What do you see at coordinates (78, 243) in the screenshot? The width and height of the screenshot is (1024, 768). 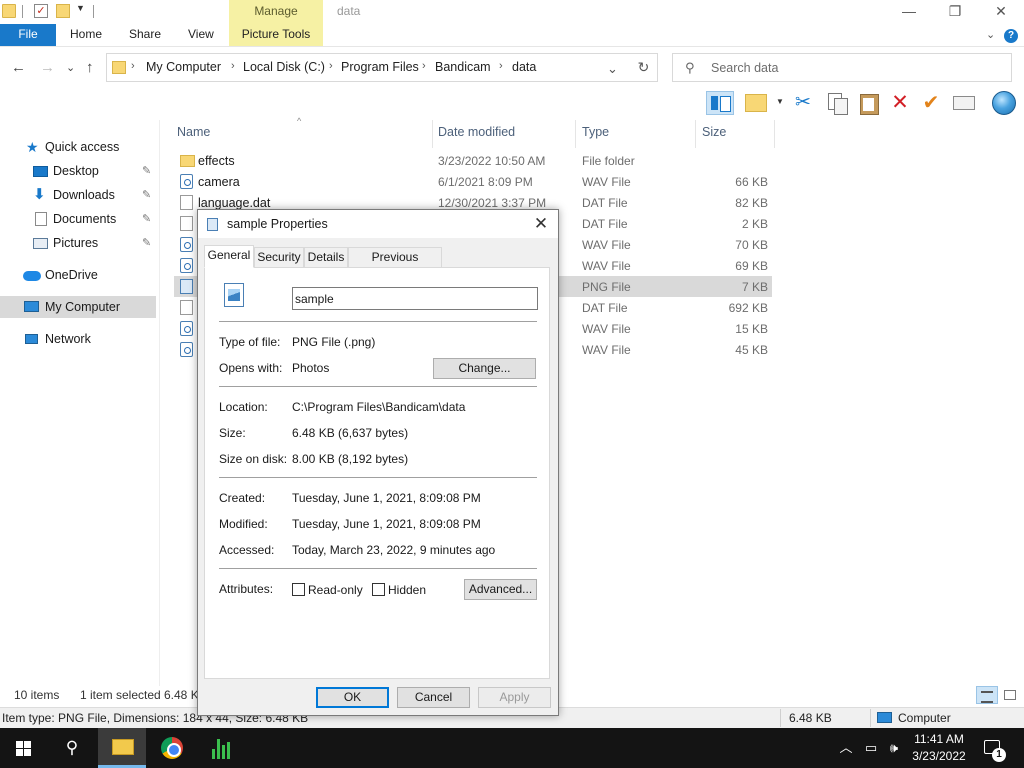 I see `sidebar-item-pictures: Pictures ✎` at bounding box center [78, 243].